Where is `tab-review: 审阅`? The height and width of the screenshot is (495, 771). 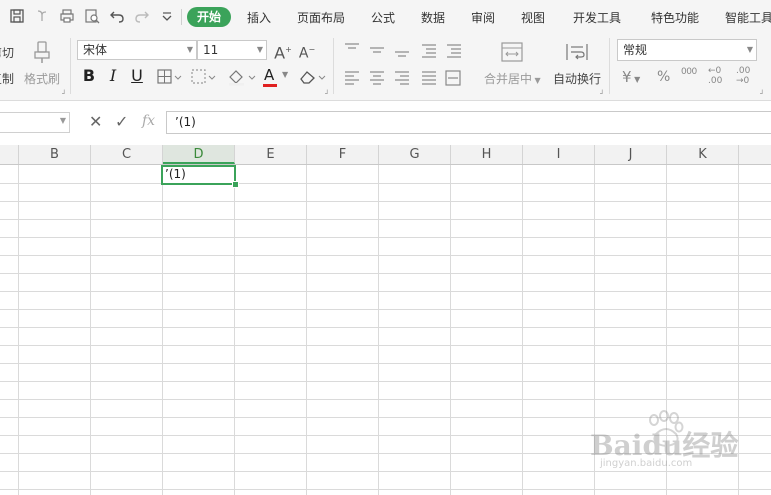
tab-review: 审阅 is located at coordinates (483, 17).